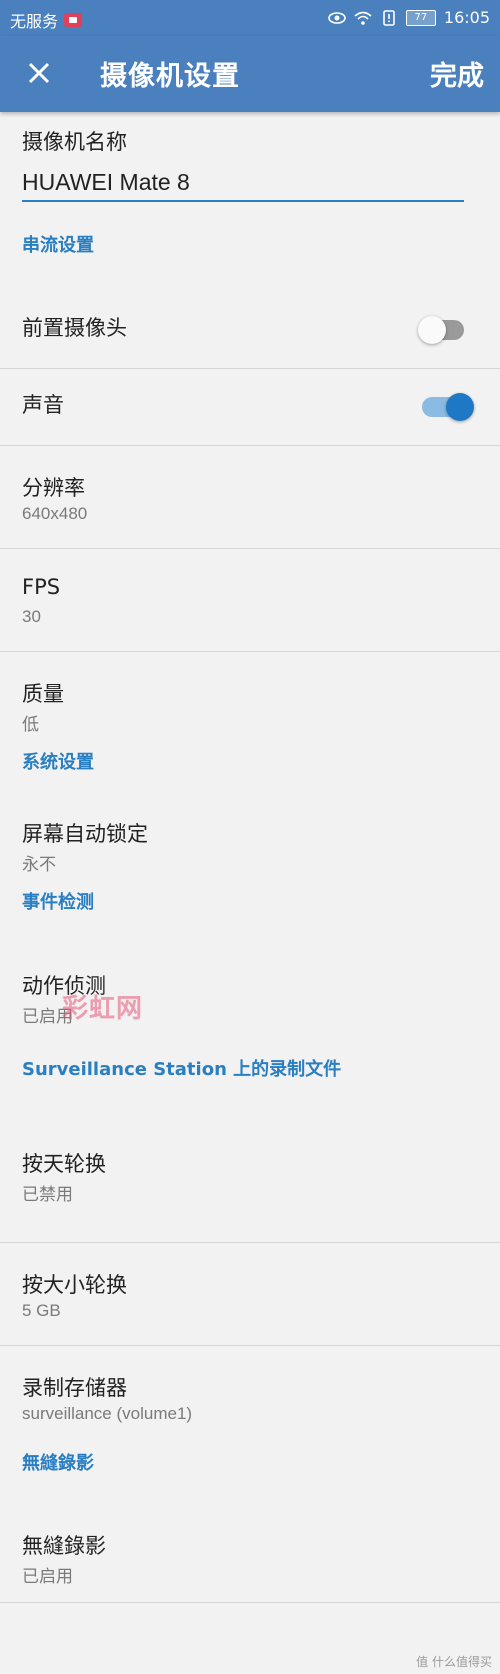 The width and height of the screenshot is (500, 1674). I want to click on wifi-icon, so click(363, 18).